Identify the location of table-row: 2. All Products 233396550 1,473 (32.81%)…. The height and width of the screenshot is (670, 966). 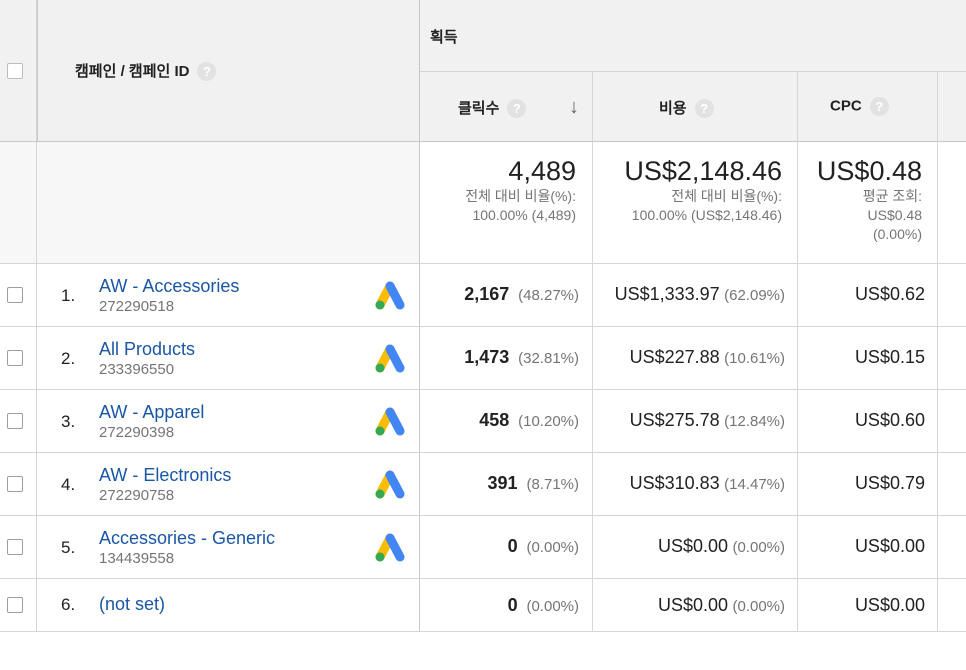
(483, 358).